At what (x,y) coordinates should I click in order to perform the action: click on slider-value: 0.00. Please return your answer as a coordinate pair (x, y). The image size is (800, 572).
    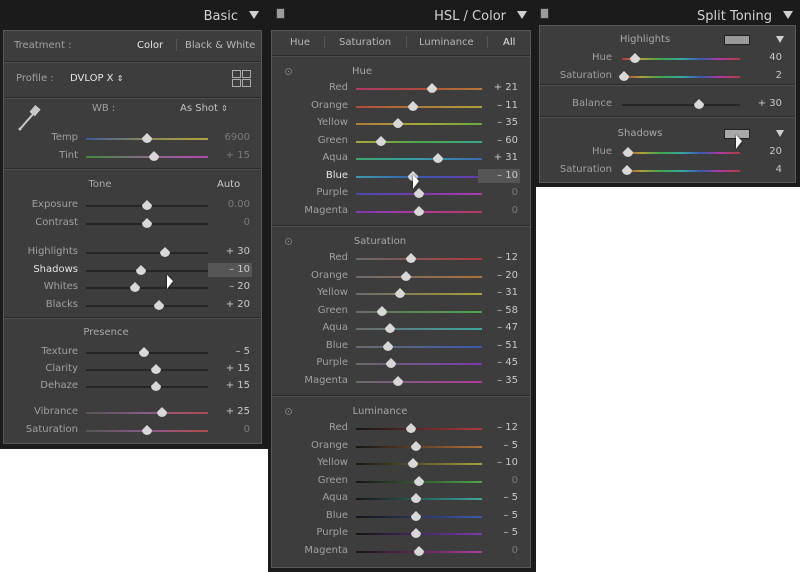
    Looking at the image, I should click on (230, 204).